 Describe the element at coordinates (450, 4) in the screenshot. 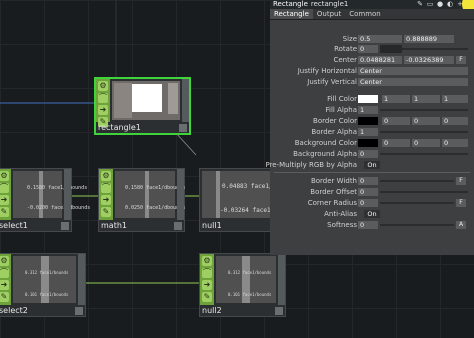

I see `settings-icon: ◐` at that location.